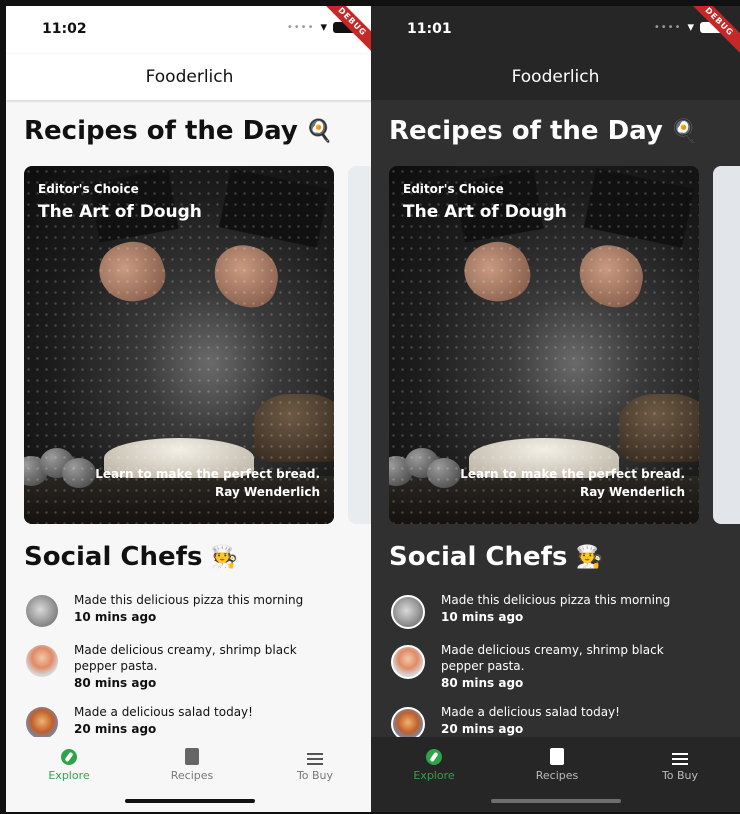 The image size is (740, 814). What do you see at coordinates (64, 29) in the screenshot?
I see `status-time: 11:02` at bounding box center [64, 29].